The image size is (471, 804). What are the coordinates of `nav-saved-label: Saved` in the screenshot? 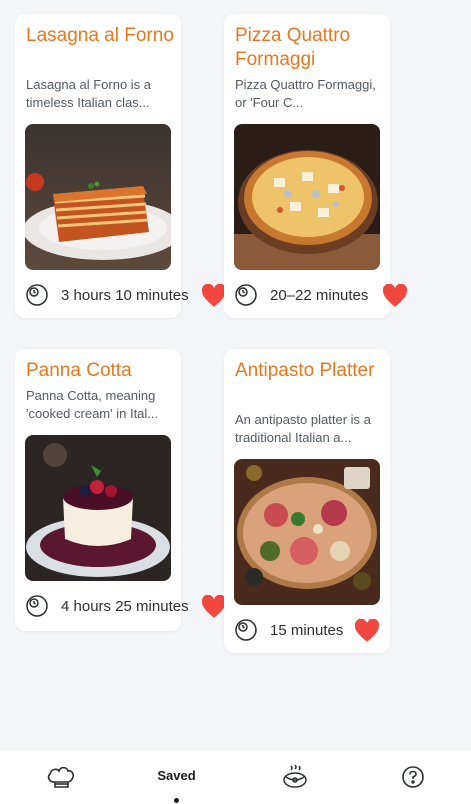 It's located at (176, 775).